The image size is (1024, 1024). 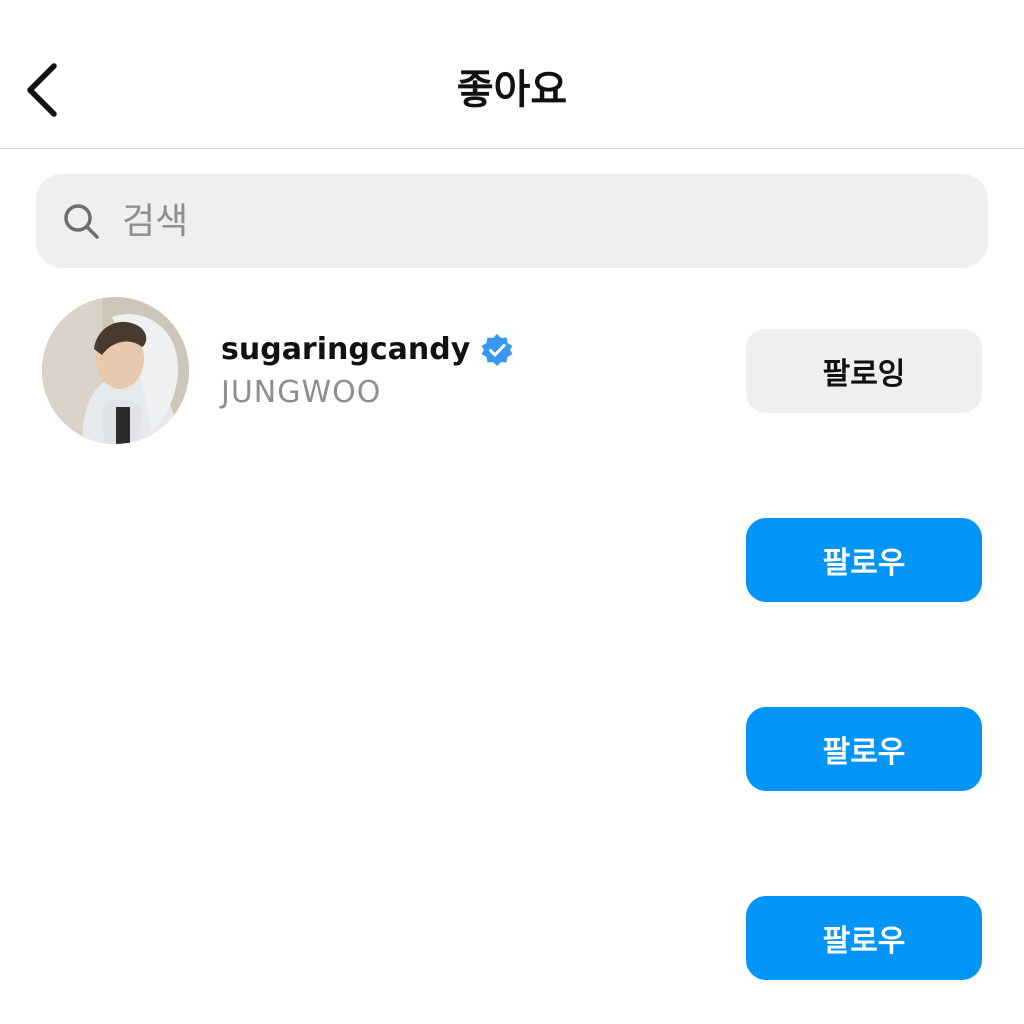 I want to click on username: sugaringcandy, so click(x=345, y=350).